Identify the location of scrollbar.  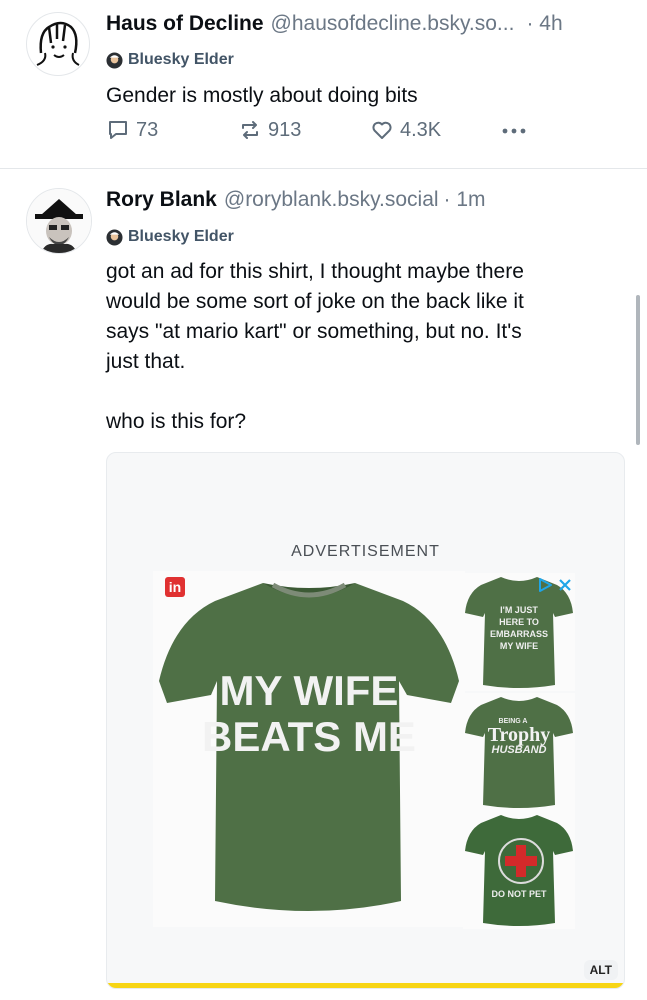
(638, 370).